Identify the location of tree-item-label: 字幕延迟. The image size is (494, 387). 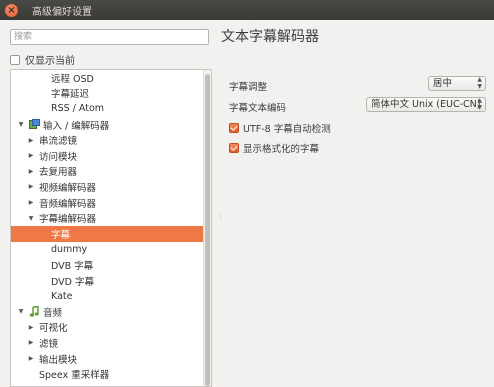
(70, 95).